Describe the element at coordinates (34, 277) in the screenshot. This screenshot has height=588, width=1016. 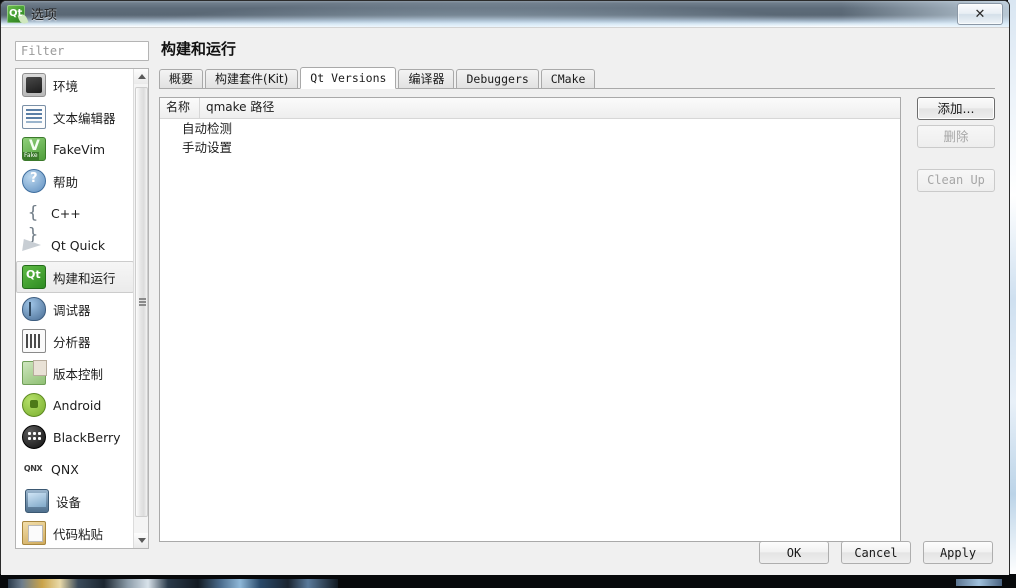
I see `build-and-run-icon` at that location.